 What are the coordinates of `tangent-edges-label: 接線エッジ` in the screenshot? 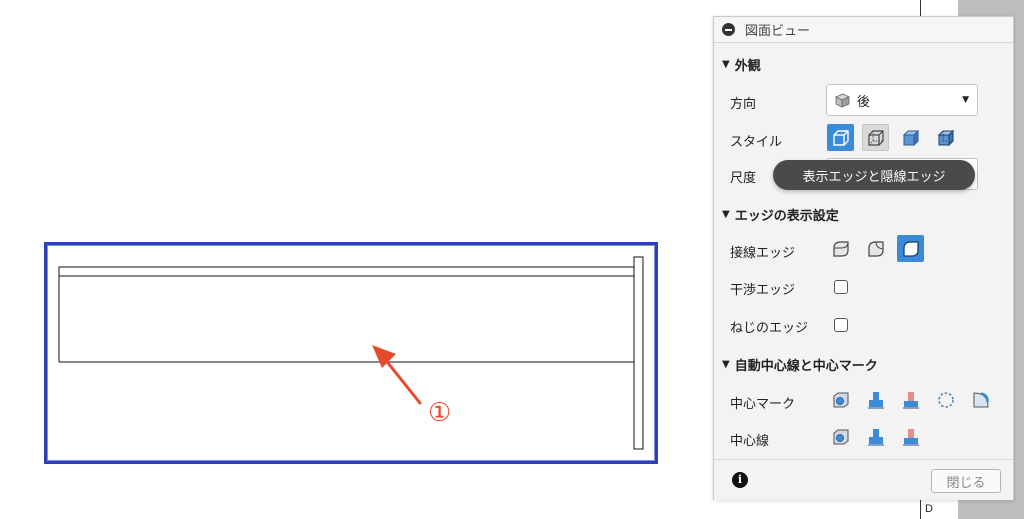 It's located at (763, 253).